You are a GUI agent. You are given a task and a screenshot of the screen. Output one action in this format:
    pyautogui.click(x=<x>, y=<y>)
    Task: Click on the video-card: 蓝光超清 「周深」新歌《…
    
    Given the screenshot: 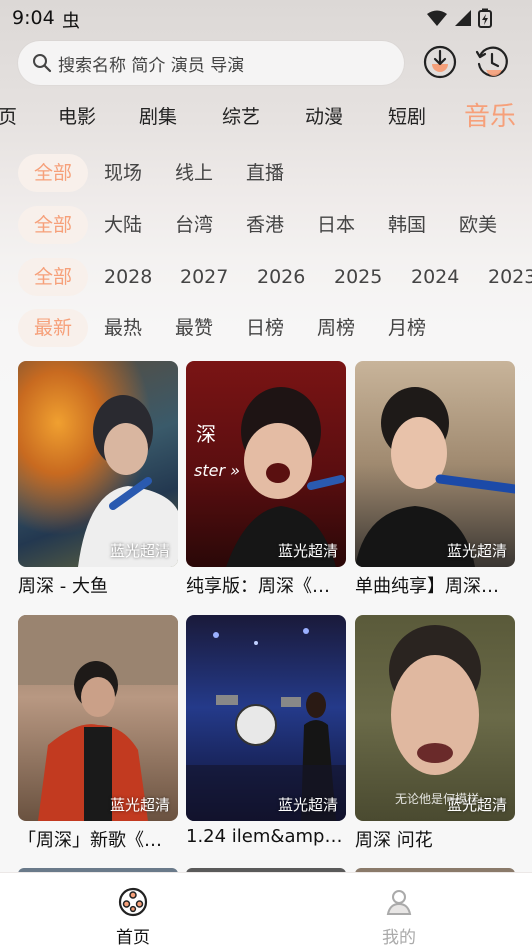 What is the action you would take?
    pyautogui.click(x=98, y=733)
    